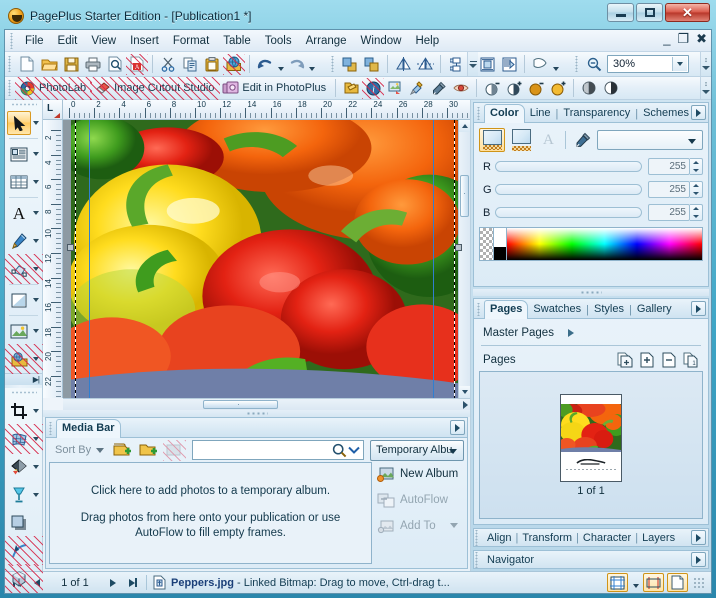 The image size is (716, 598). Describe the element at coordinates (395, 88) in the screenshot. I see `replace-picture-button` at that location.